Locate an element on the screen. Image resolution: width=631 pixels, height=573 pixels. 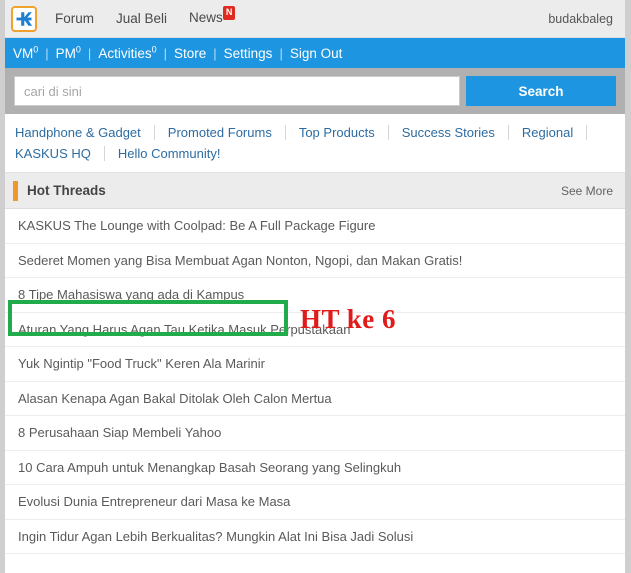
utility-link-vm-label: VM is located at coordinates (23, 53).